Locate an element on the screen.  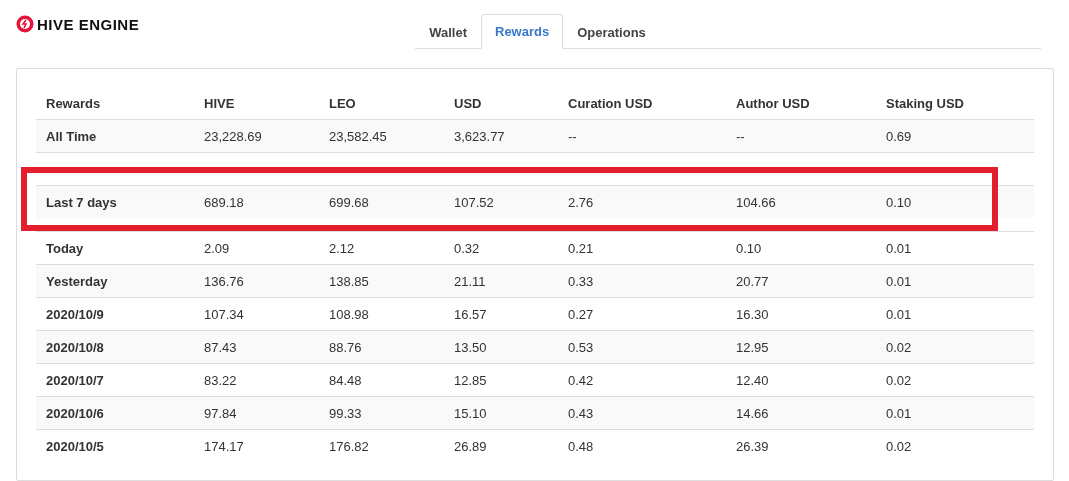
table-cell-text: 97.84 is located at coordinates (220, 413).